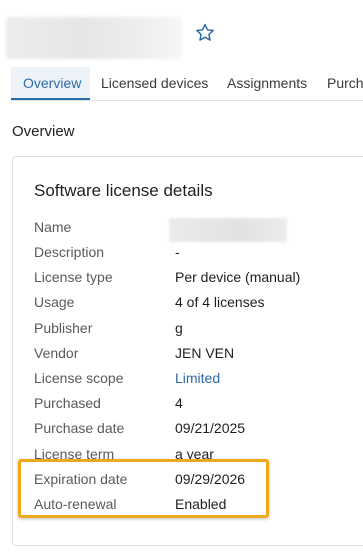  I want to click on star-icon, so click(205, 33).